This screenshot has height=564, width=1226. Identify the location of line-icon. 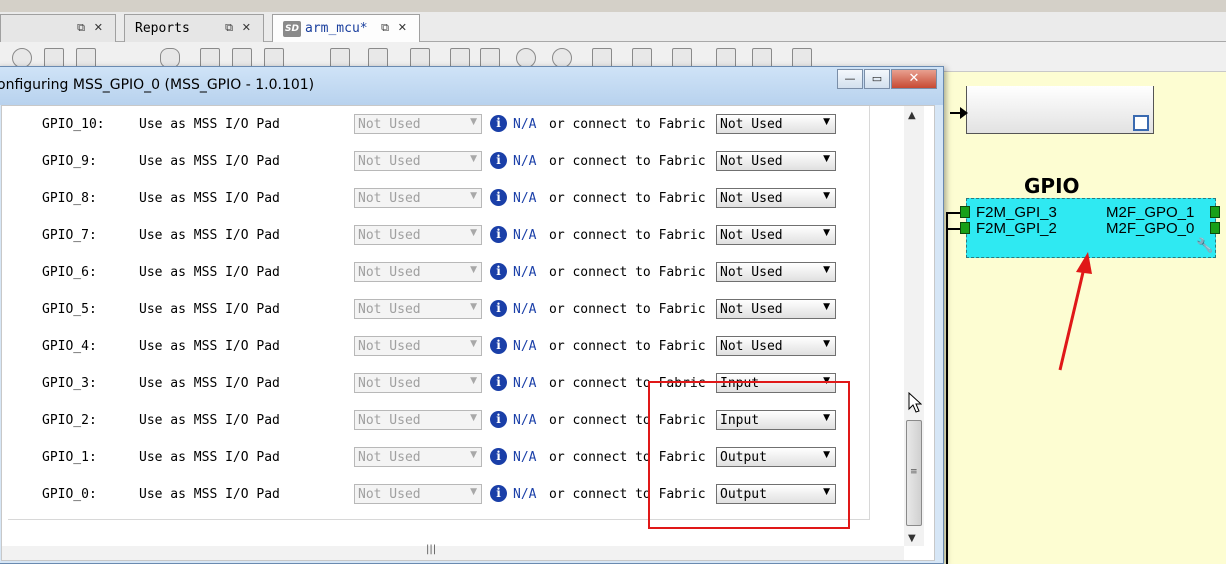
(762, 58).